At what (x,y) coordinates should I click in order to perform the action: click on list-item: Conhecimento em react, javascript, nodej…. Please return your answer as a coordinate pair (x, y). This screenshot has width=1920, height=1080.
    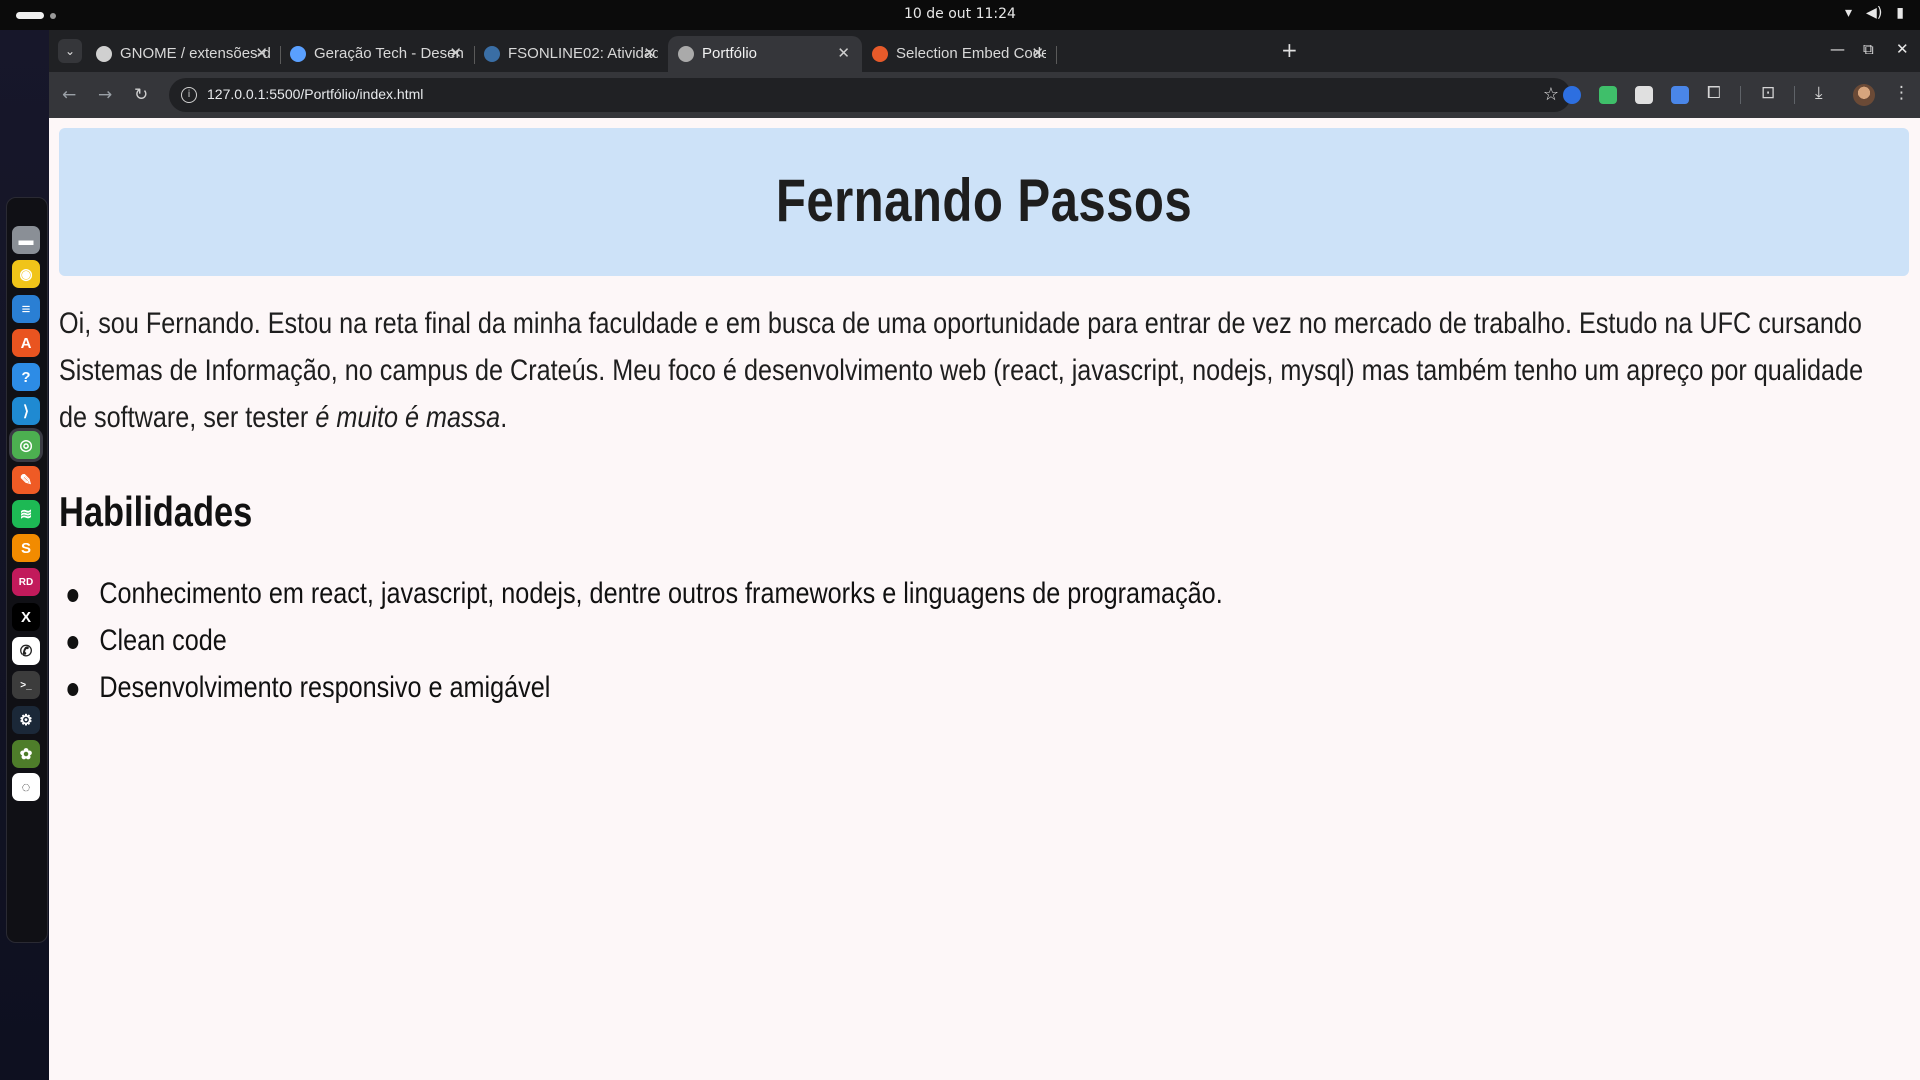
    Looking at the image, I should click on (647, 593).